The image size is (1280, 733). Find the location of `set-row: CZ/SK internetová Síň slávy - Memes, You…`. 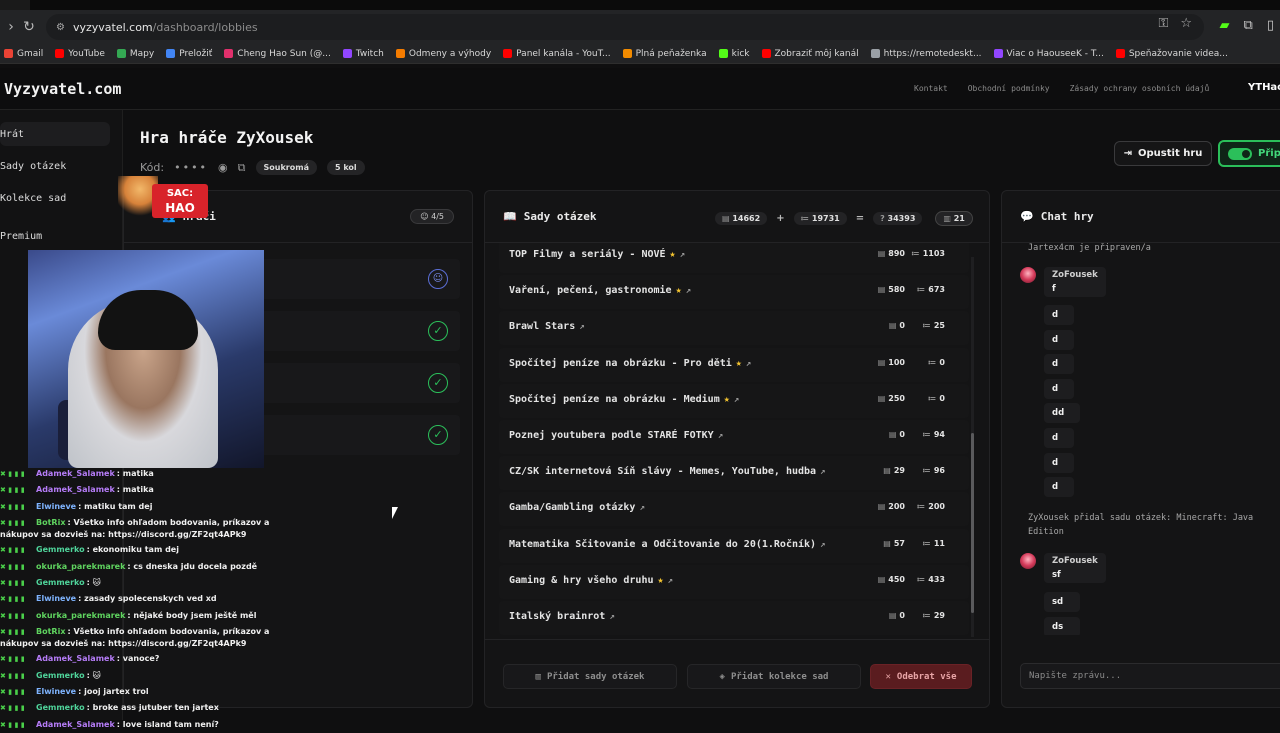

set-row: CZ/SK internetová Síň slávy - Memes, You… is located at coordinates (734, 473).